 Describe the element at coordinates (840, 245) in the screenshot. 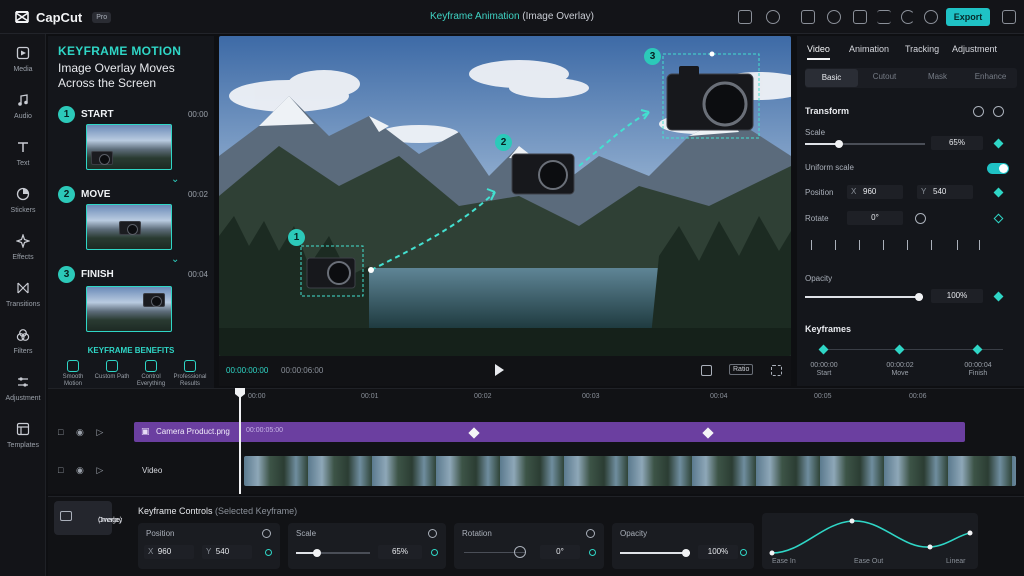

I see `align-center-icon` at that location.